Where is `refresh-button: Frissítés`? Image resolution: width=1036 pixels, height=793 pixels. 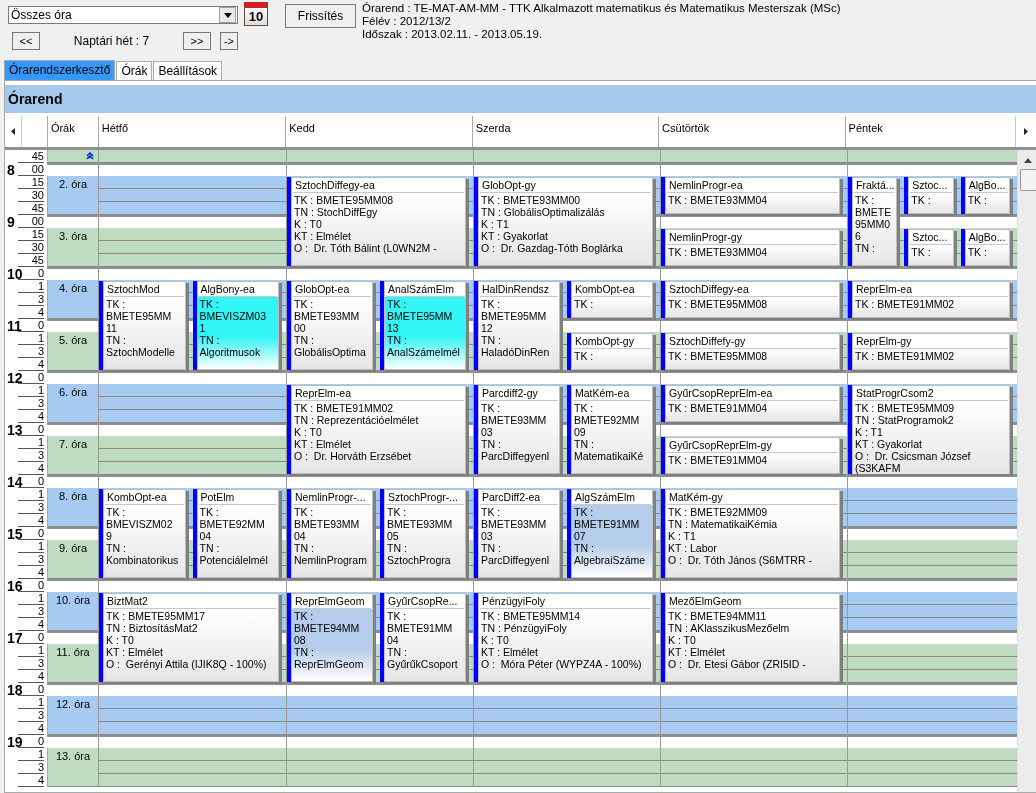
refresh-button: Frissítés is located at coordinates (320, 16).